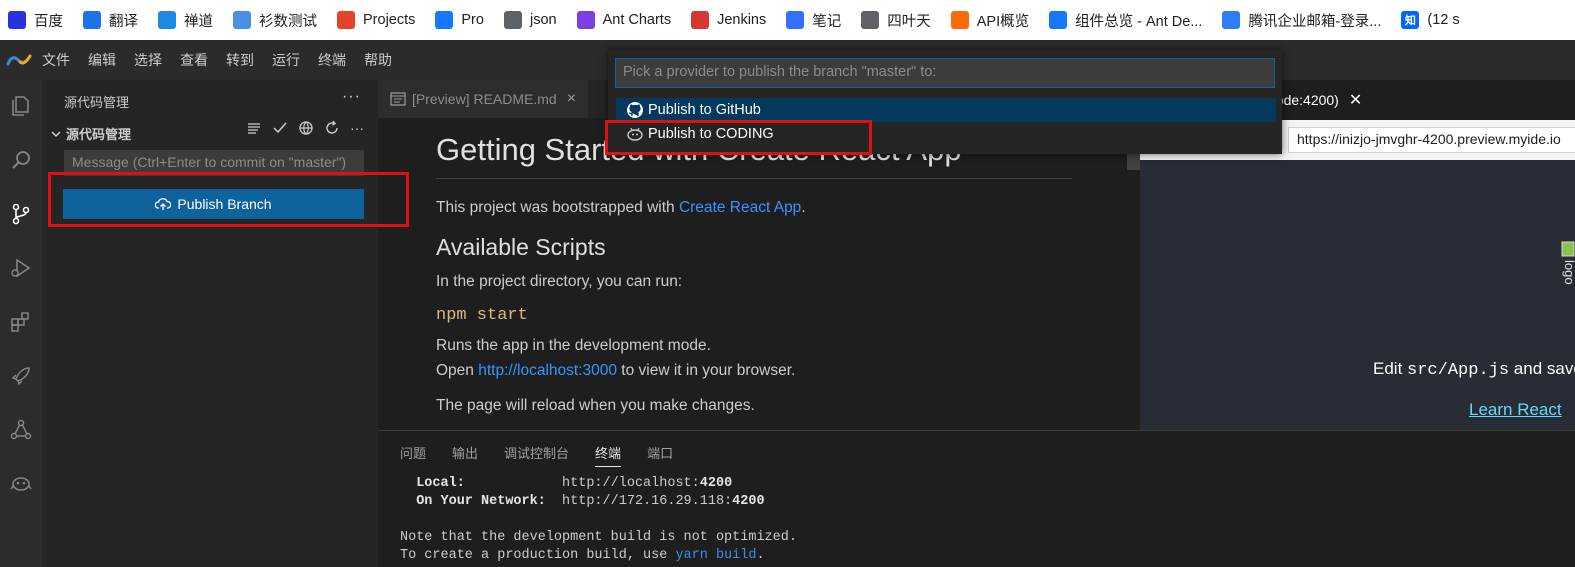 This screenshot has height=567, width=1575. Describe the element at coordinates (728, 20) in the screenshot. I see `bookmark-item: Jenkins` at that location.